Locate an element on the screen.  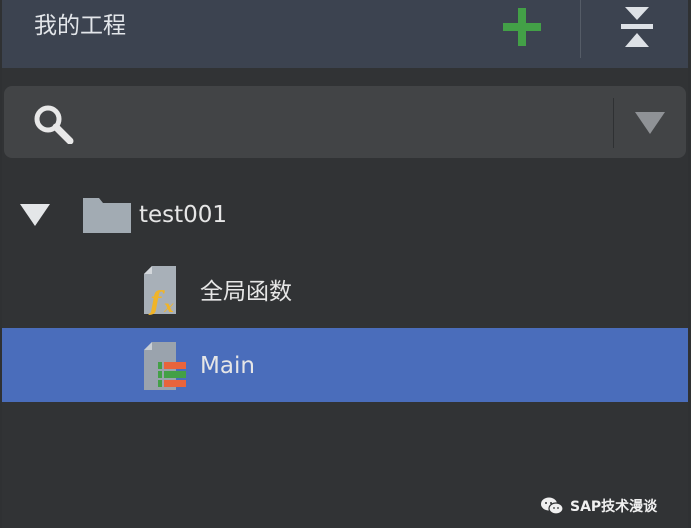
header-divider is located at coordinates (580, 29).